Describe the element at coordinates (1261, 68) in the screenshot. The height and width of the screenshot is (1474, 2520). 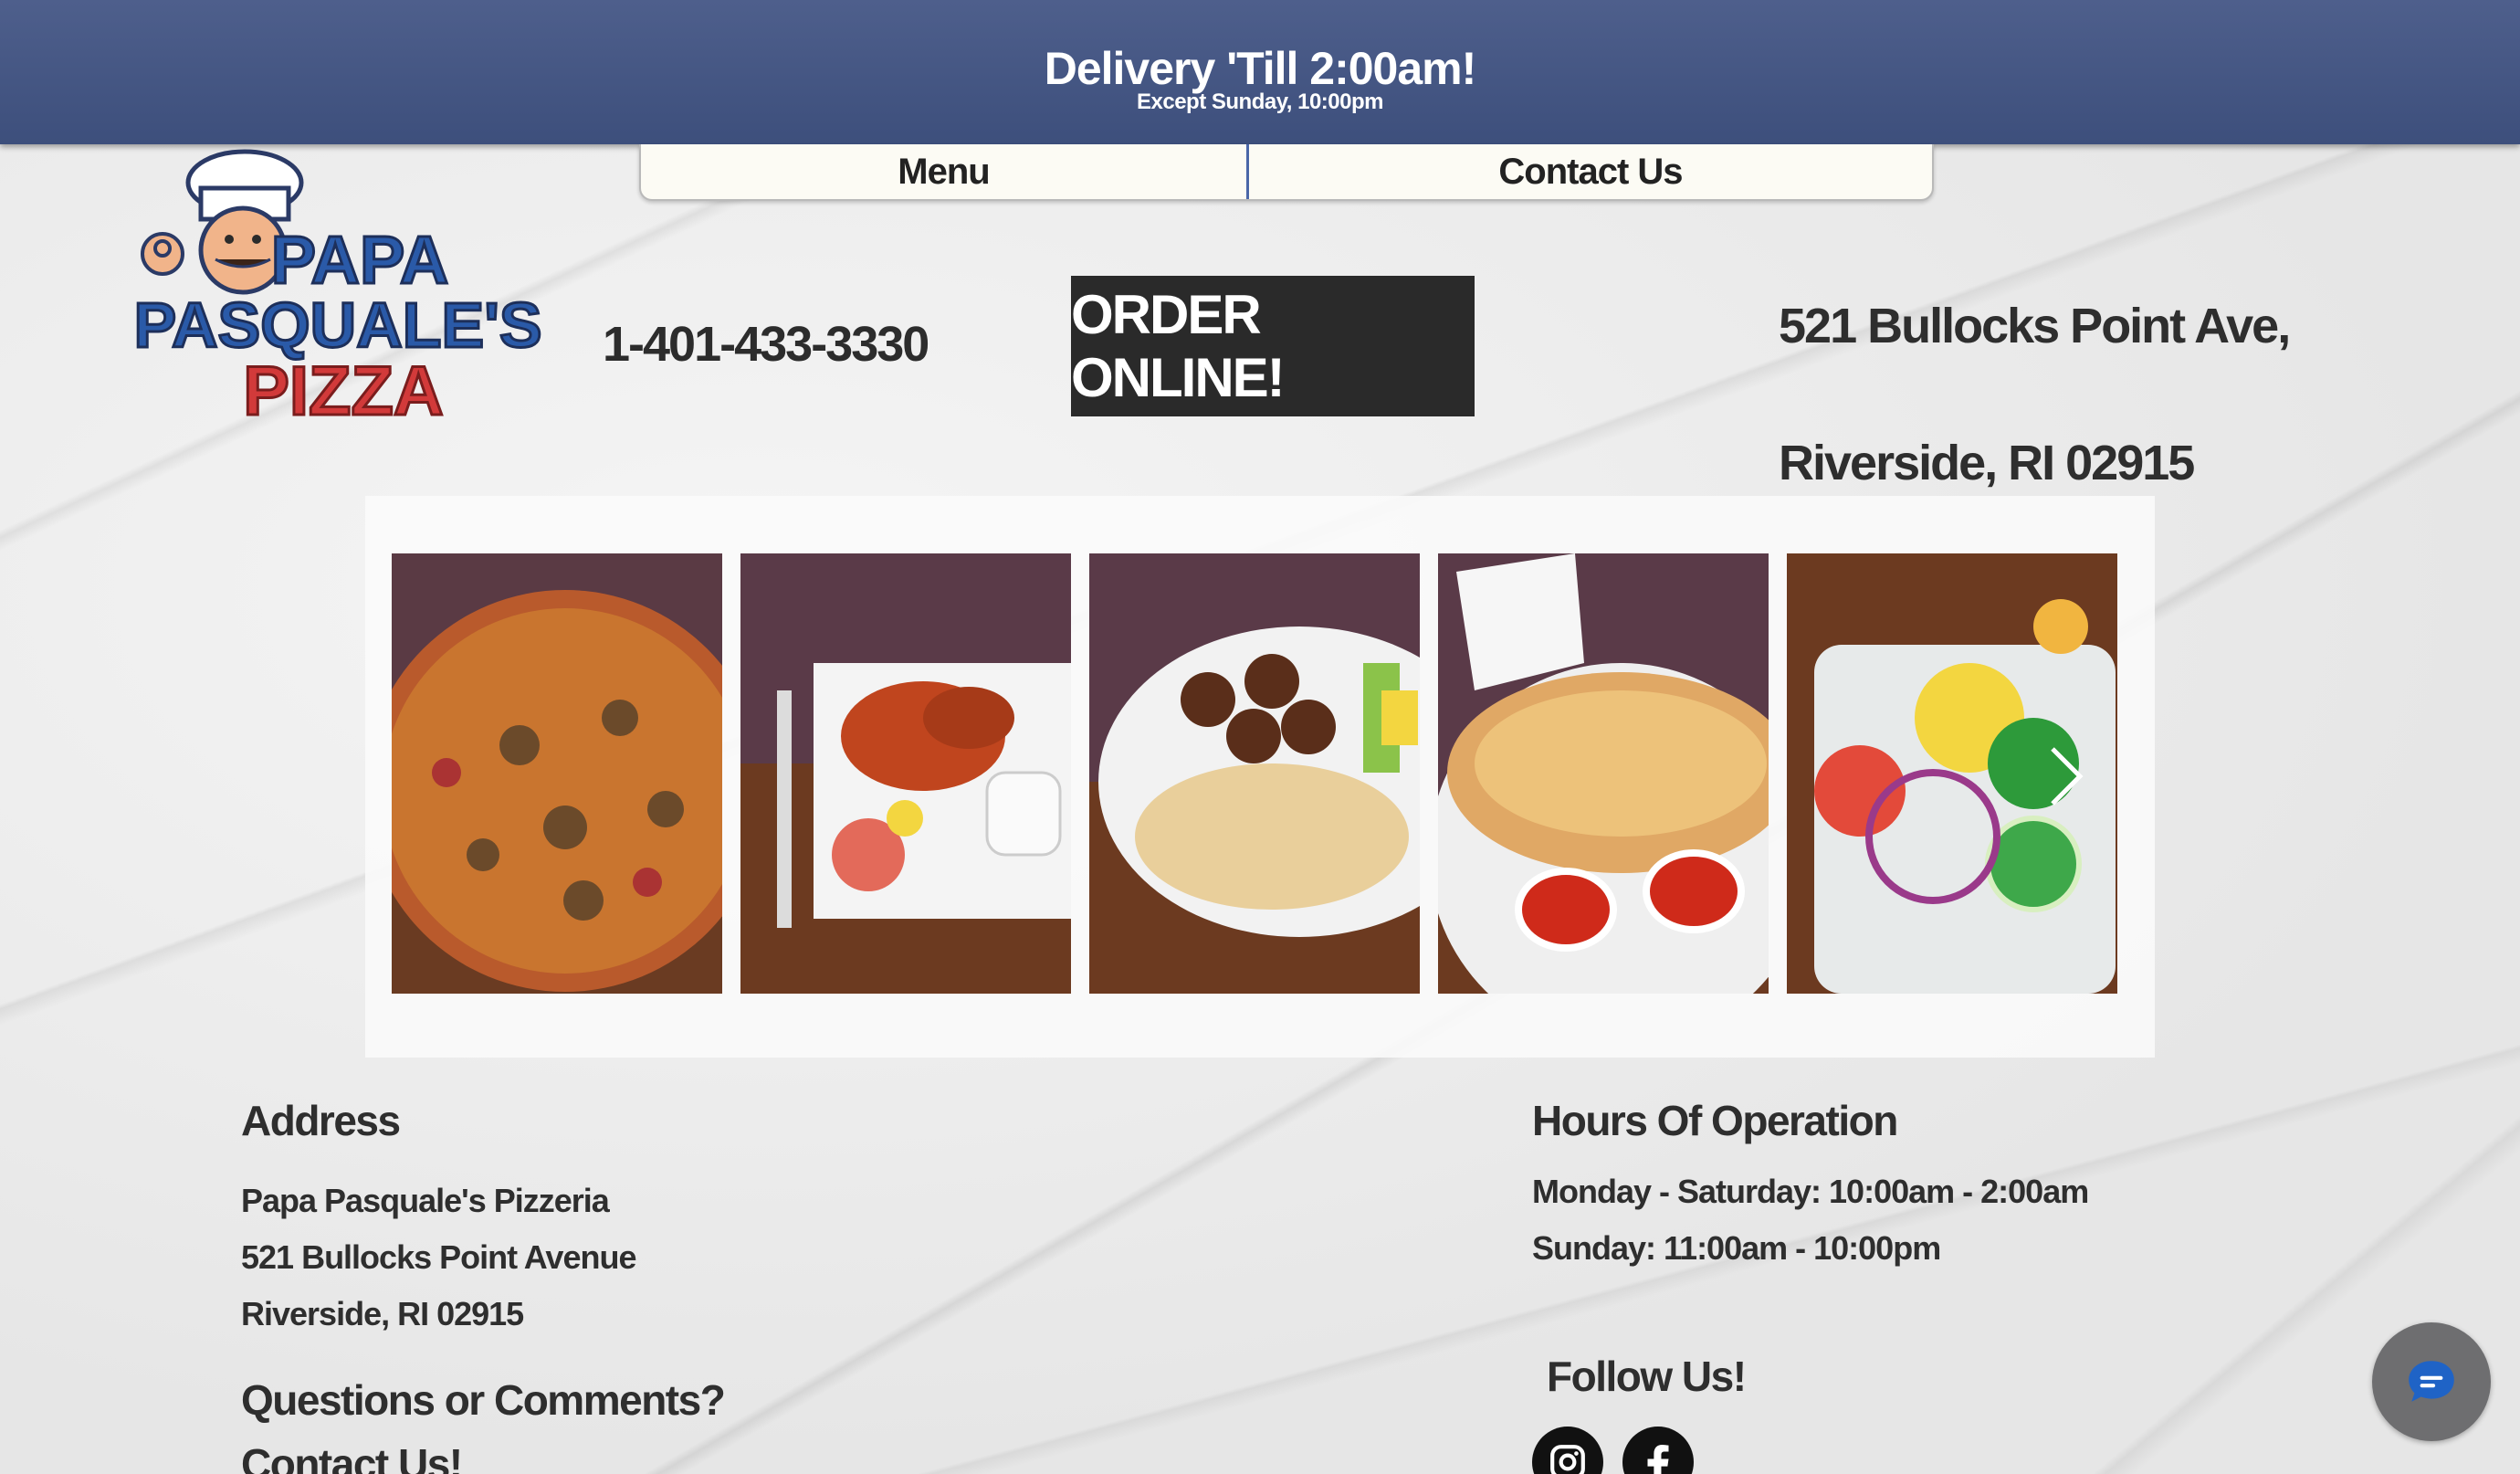
I see `banner-headline: Delivery 'Till 2:00am!` at that location.